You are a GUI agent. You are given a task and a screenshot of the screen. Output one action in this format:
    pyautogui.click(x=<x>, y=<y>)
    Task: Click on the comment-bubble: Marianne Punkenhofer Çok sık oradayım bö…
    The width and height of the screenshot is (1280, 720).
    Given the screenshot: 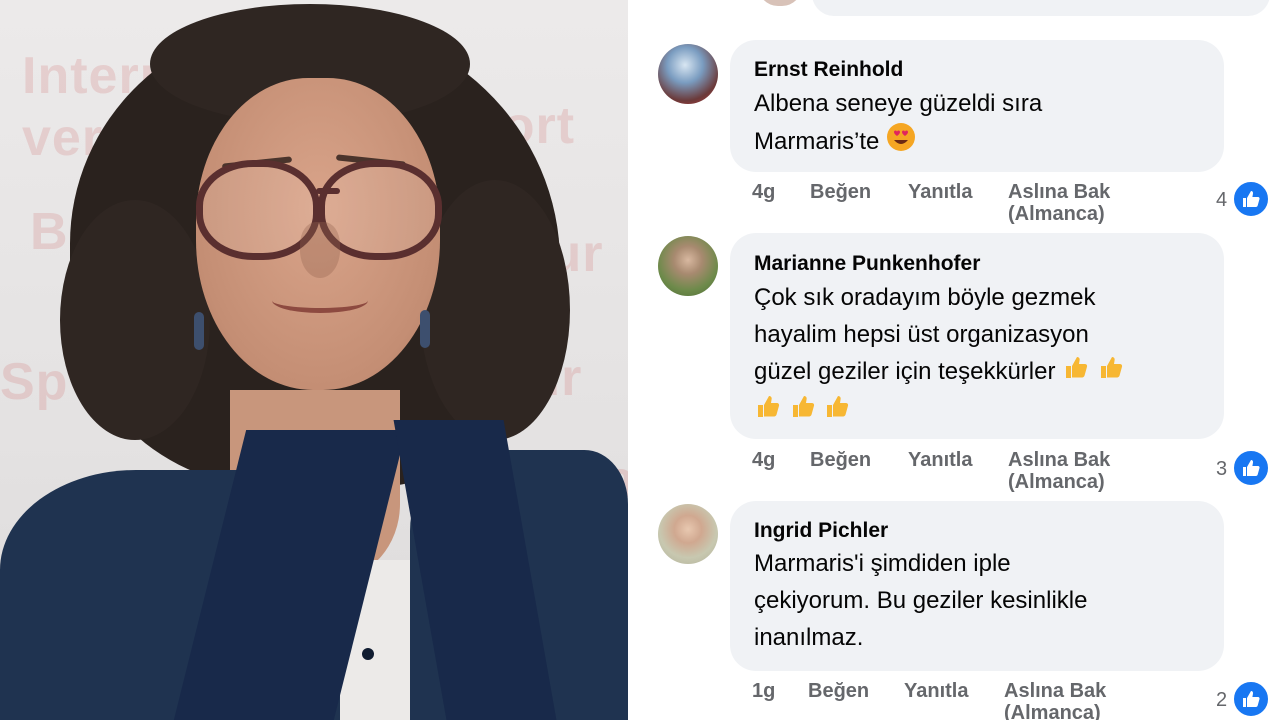 What is the action you would take?
    pyautogui.click(x=977, y=336)
    